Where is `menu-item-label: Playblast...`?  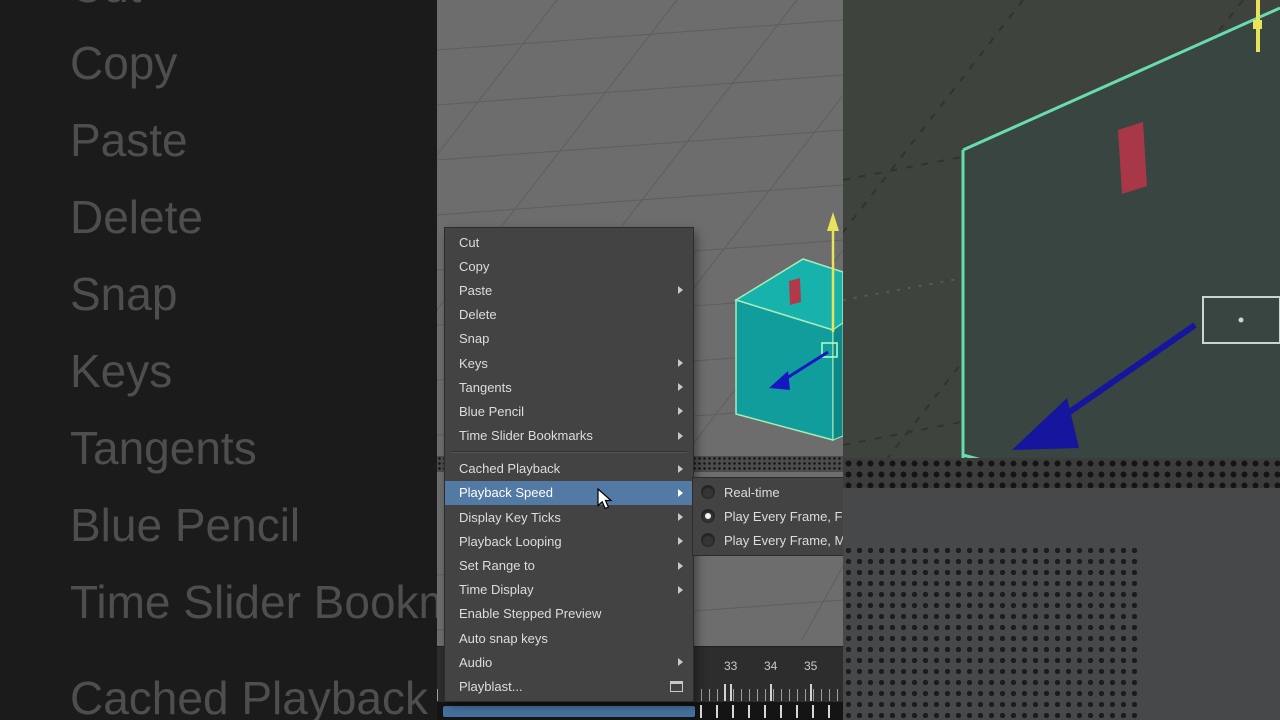
menu-item-label: Playblast... is located at coordinates (491, 686).